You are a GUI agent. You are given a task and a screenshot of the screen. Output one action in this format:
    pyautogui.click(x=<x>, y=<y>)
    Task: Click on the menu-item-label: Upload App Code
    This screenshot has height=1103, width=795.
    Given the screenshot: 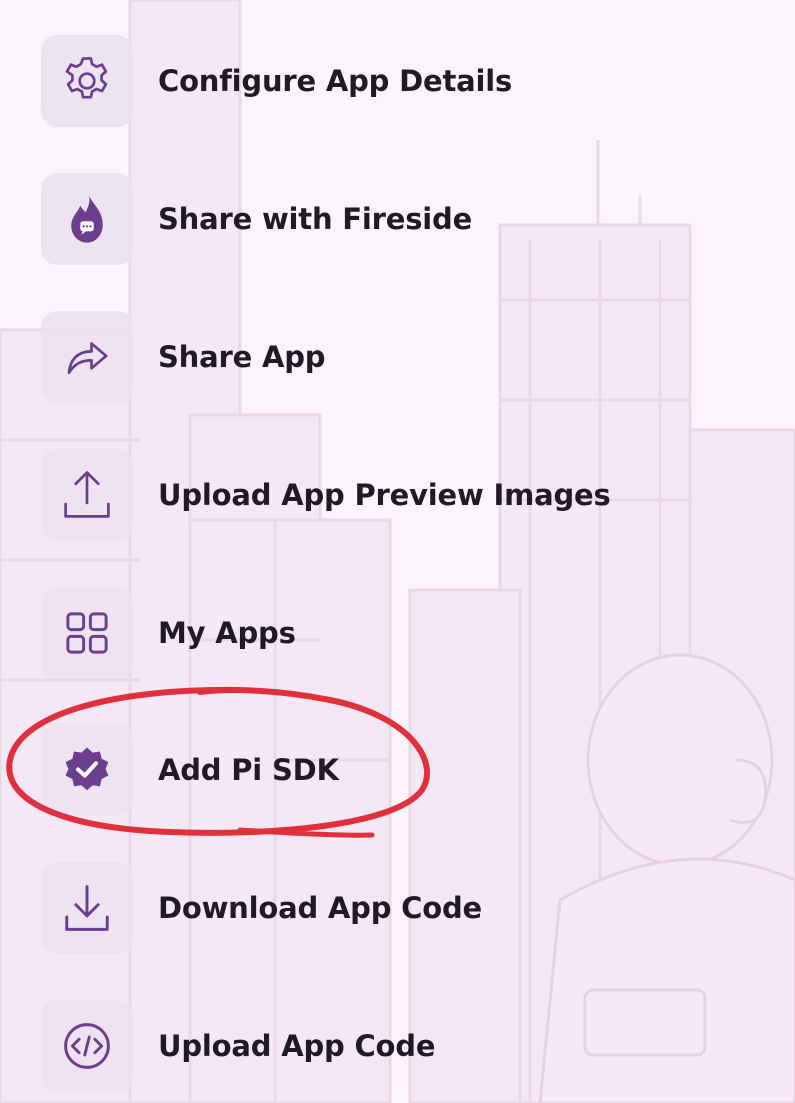 What is the action you would take?
    pyautogui.click(x=297, y=1046)
    